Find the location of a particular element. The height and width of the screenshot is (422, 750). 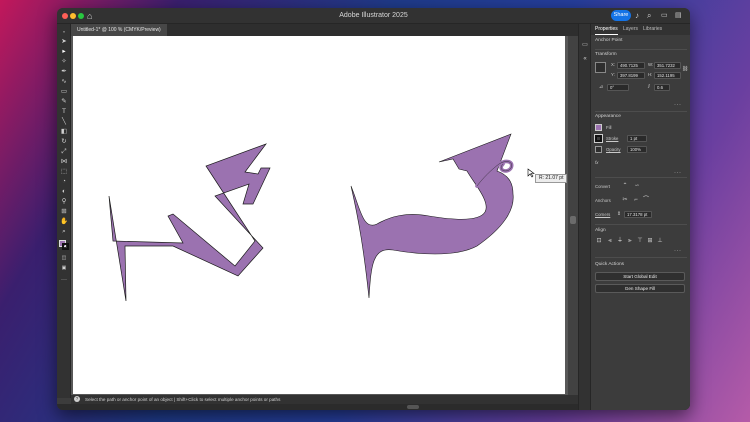

rectangle-tool-icon: ▭ is located at coordinates (64, 92).